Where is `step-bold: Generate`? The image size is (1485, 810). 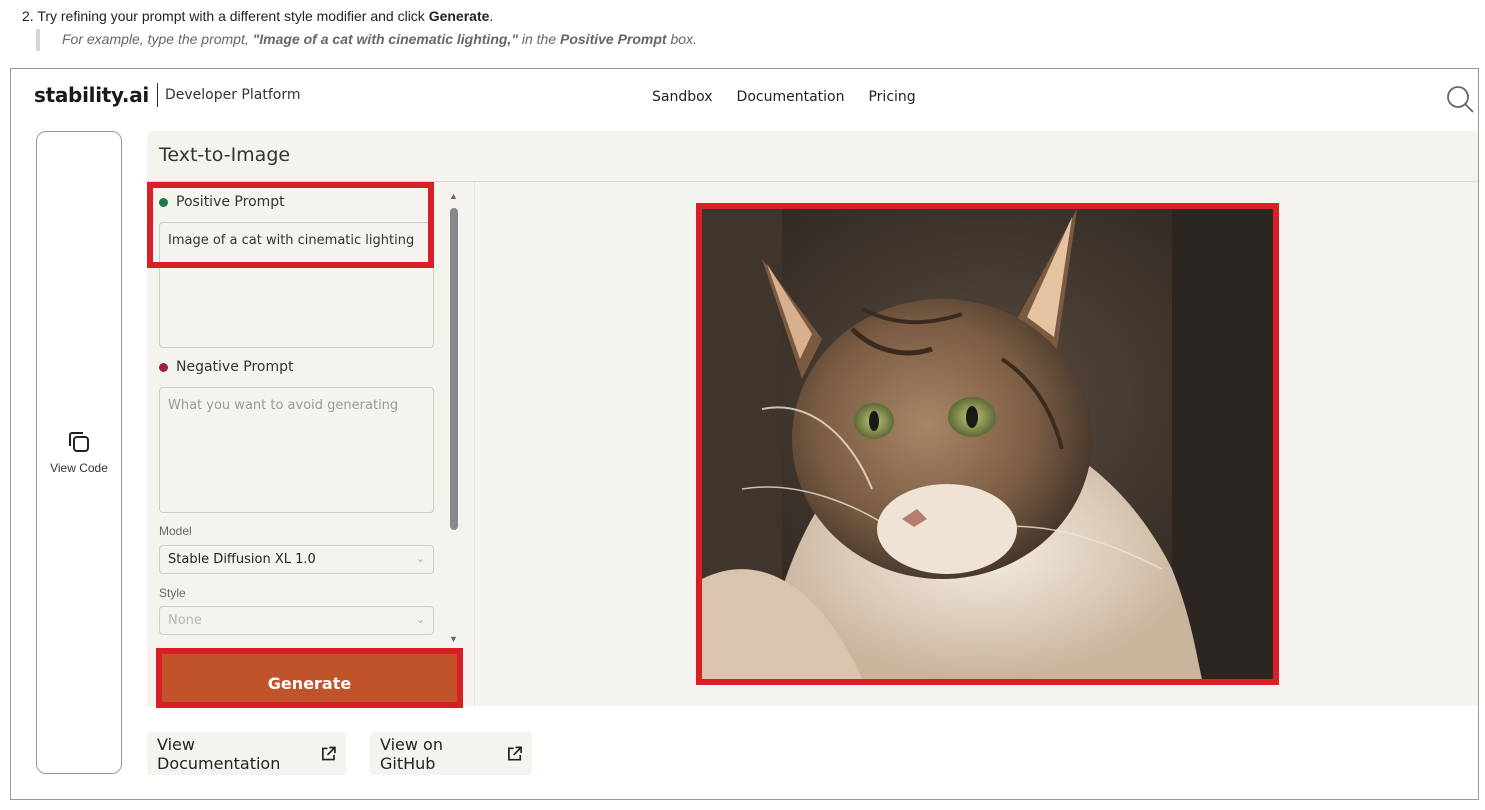
step-bold: Generate is located at coordinates (459, 16).